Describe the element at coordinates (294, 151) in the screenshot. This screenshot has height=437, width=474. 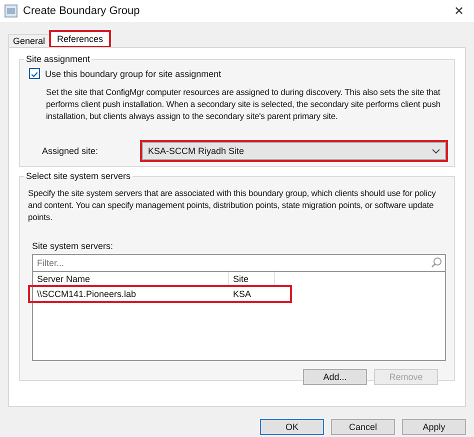
I see `site-dropdown: KSA-SCCM Riyadh Site` at that location.